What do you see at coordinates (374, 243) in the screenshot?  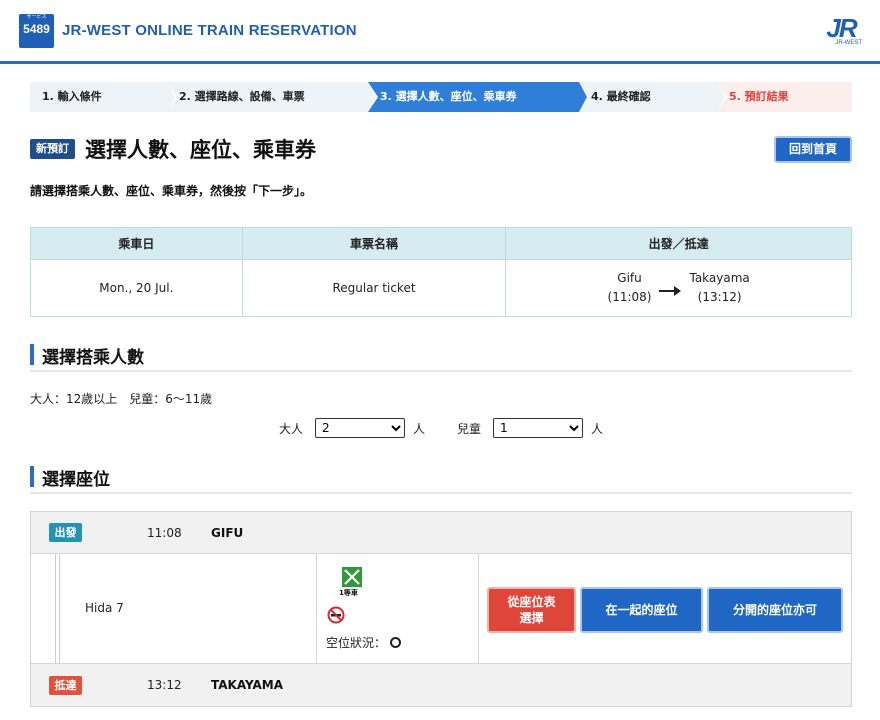 I see `header-ticket-name: 車票名稱` at bounding box center [374, 243].